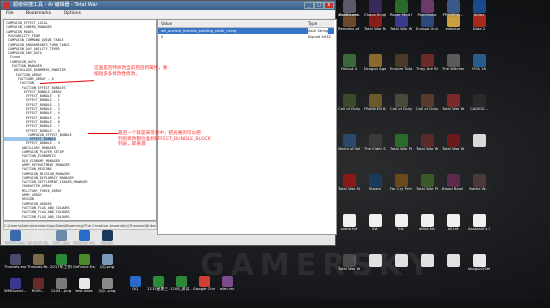 The image size is (550, 308). I want to click on desktop-icon: Internet Explorer, so click(84, 238).